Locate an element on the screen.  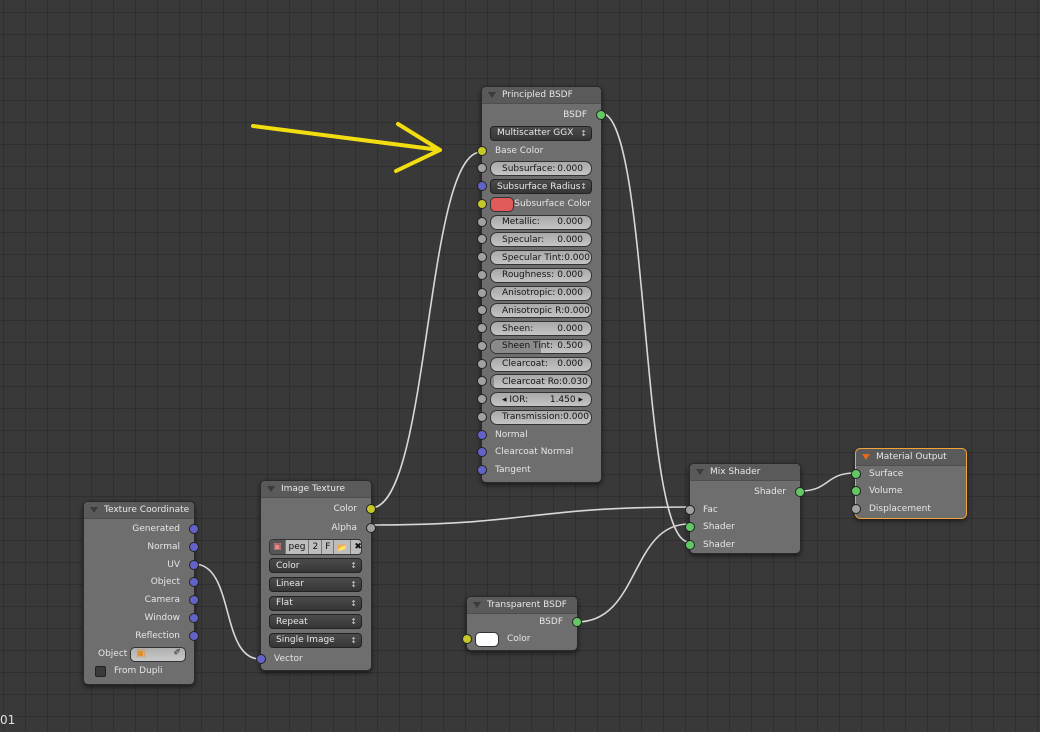
node-header: Image Texture is located at coordinates (316, 489).